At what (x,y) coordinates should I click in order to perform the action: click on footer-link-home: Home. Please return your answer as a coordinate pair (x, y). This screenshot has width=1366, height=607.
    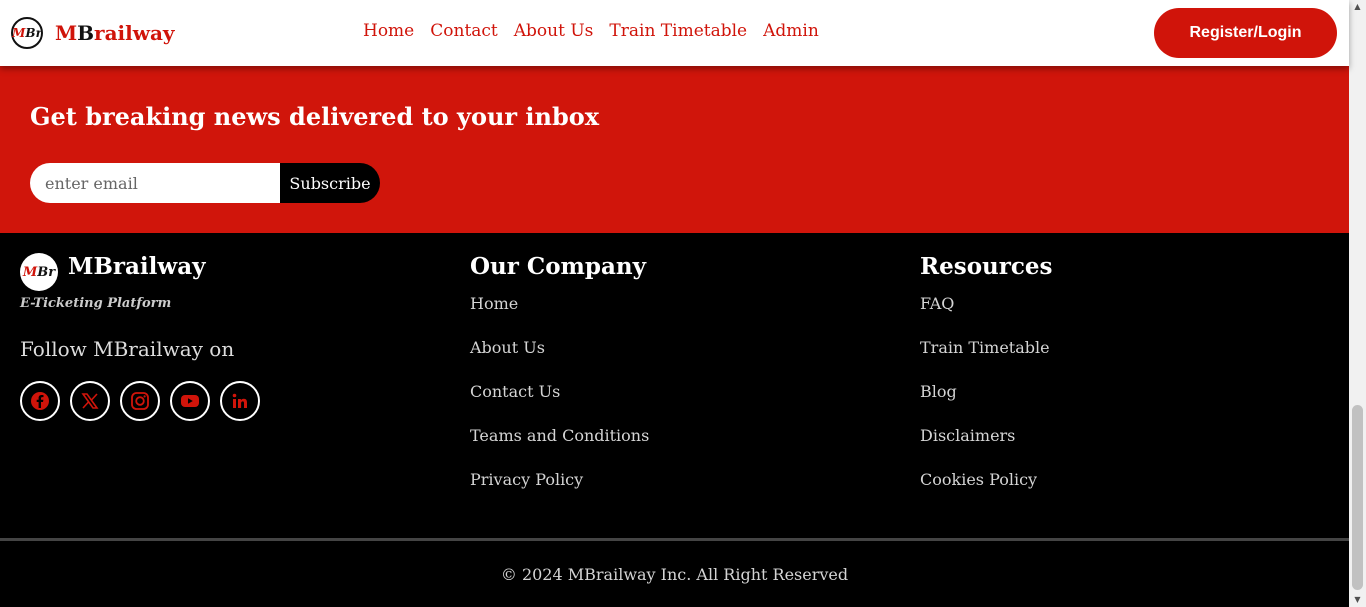
    Looking at the image, I should click on (559, 316).